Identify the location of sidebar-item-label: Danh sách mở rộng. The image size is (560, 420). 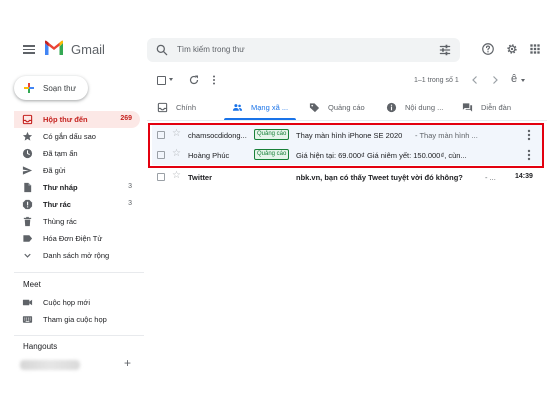
(76, 255).